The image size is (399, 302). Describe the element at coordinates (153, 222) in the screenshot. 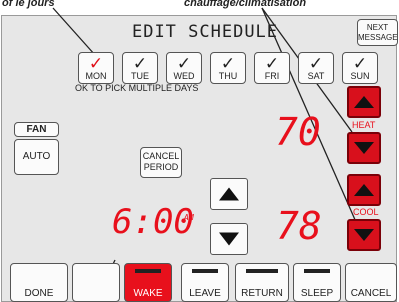

I see `time-display: 6:00` at that location.